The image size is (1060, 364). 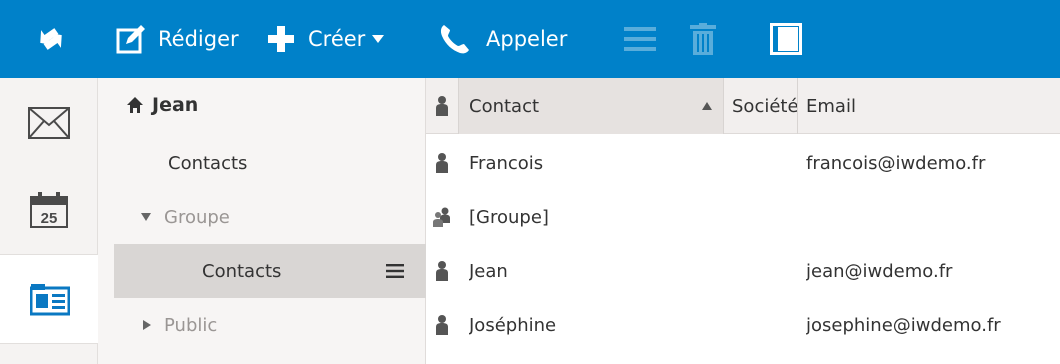 I want to click on contact-email: francois@iwdemo.fr, so click(x=896, y=163).